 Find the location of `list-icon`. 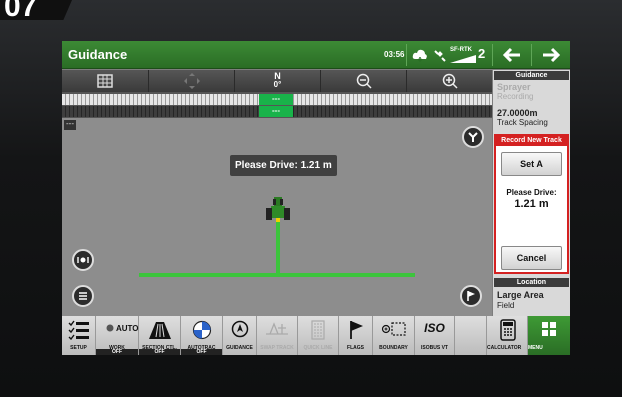

list-icon is located at coordinates (83, 296).